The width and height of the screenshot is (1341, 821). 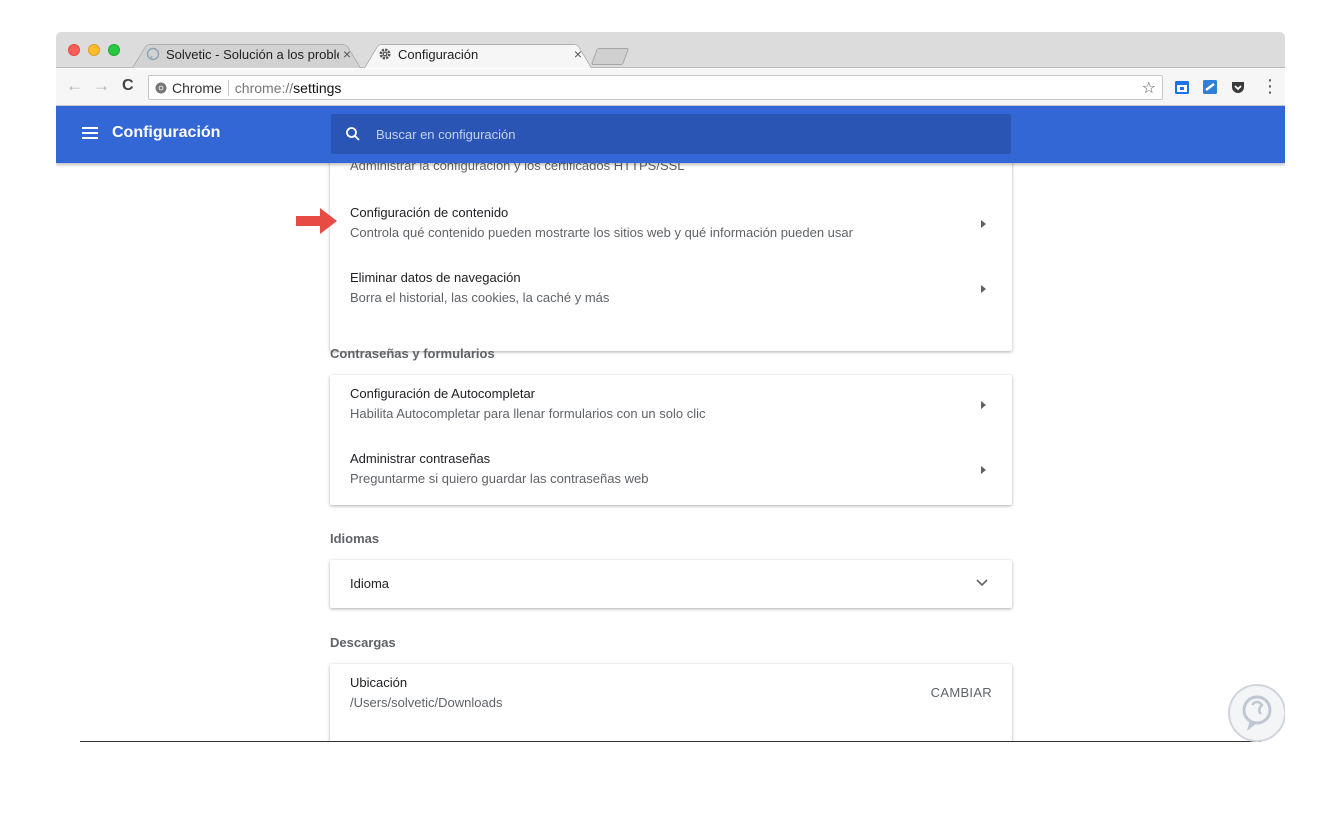 I want to click on language-row: Idioma, so click(x=671, y=584).